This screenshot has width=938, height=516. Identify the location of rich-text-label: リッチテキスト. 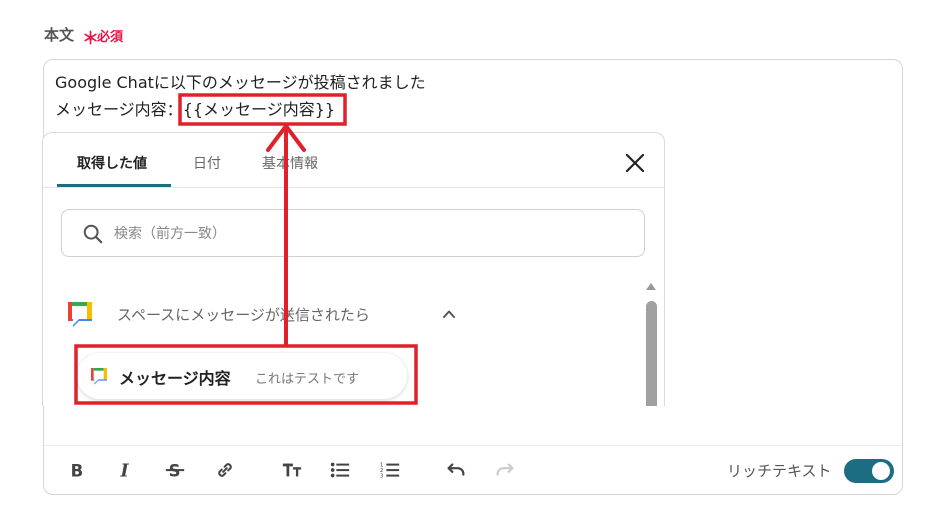
(779, 471).